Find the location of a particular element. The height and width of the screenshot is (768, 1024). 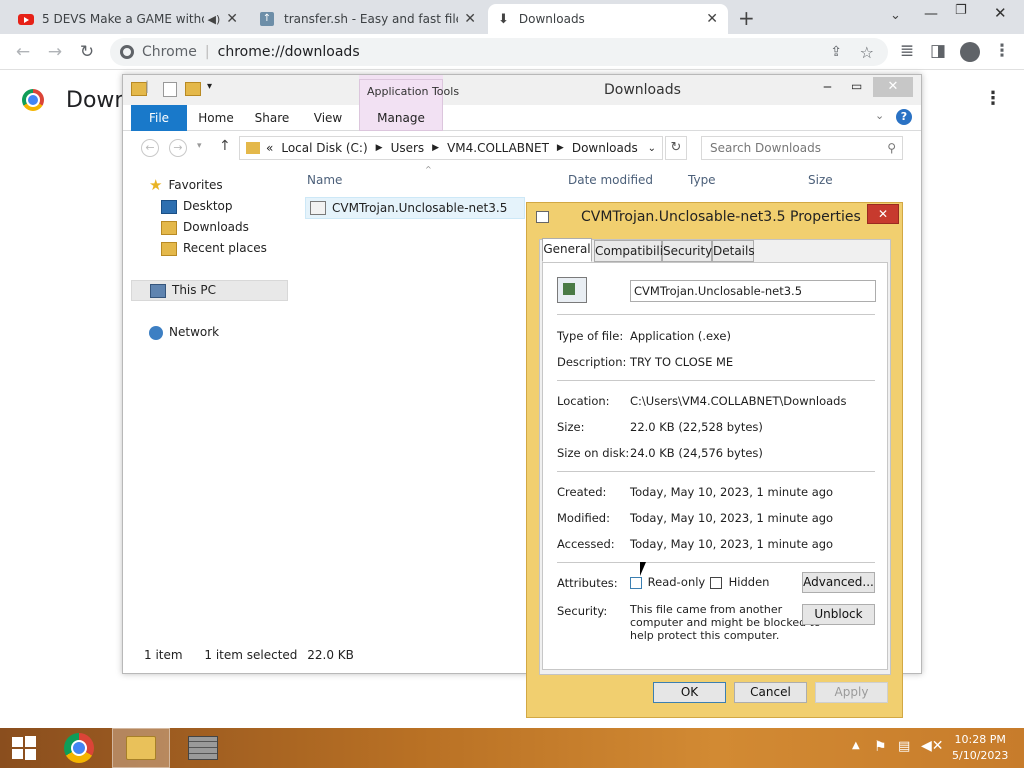

help-icon: ? is located at coordinates (904, 117).